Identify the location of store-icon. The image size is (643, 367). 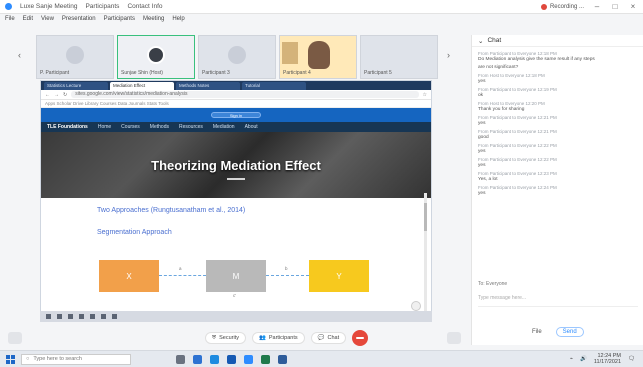
(214, 359).